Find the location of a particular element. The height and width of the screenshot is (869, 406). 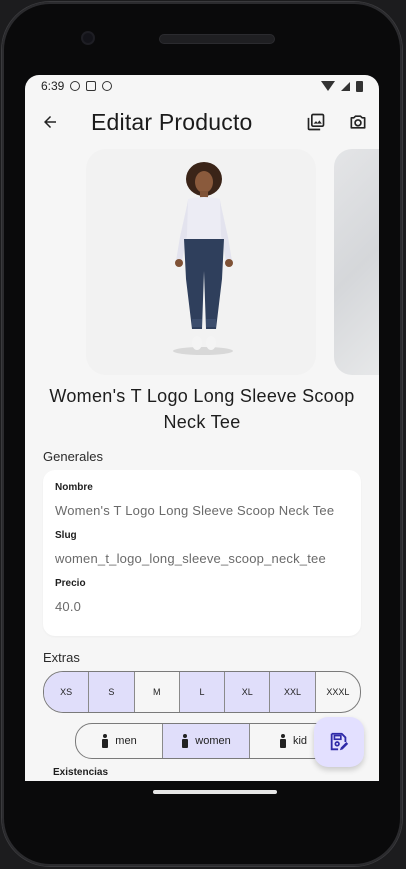

gender-selector: men women kid is located at coordinates (206, 741).